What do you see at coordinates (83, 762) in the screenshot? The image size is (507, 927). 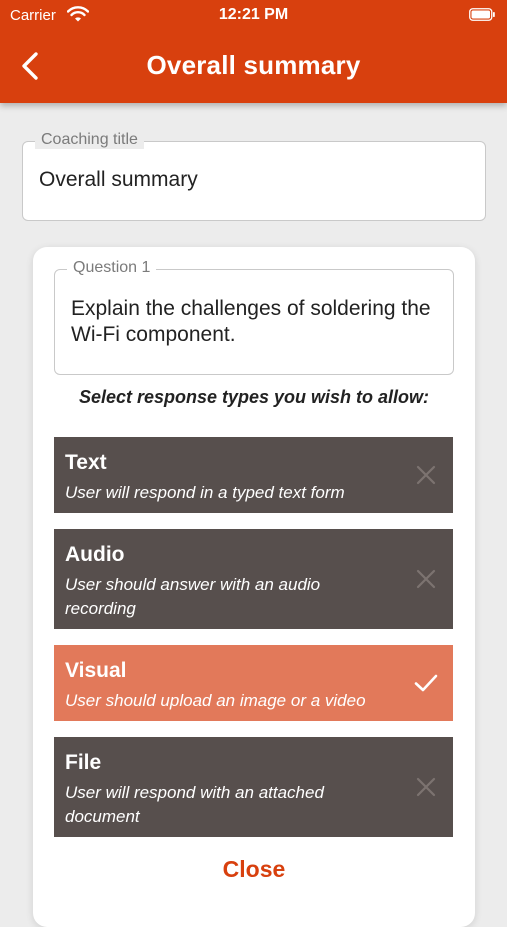 I see `option-label: File` at bounding box center [83, 762].